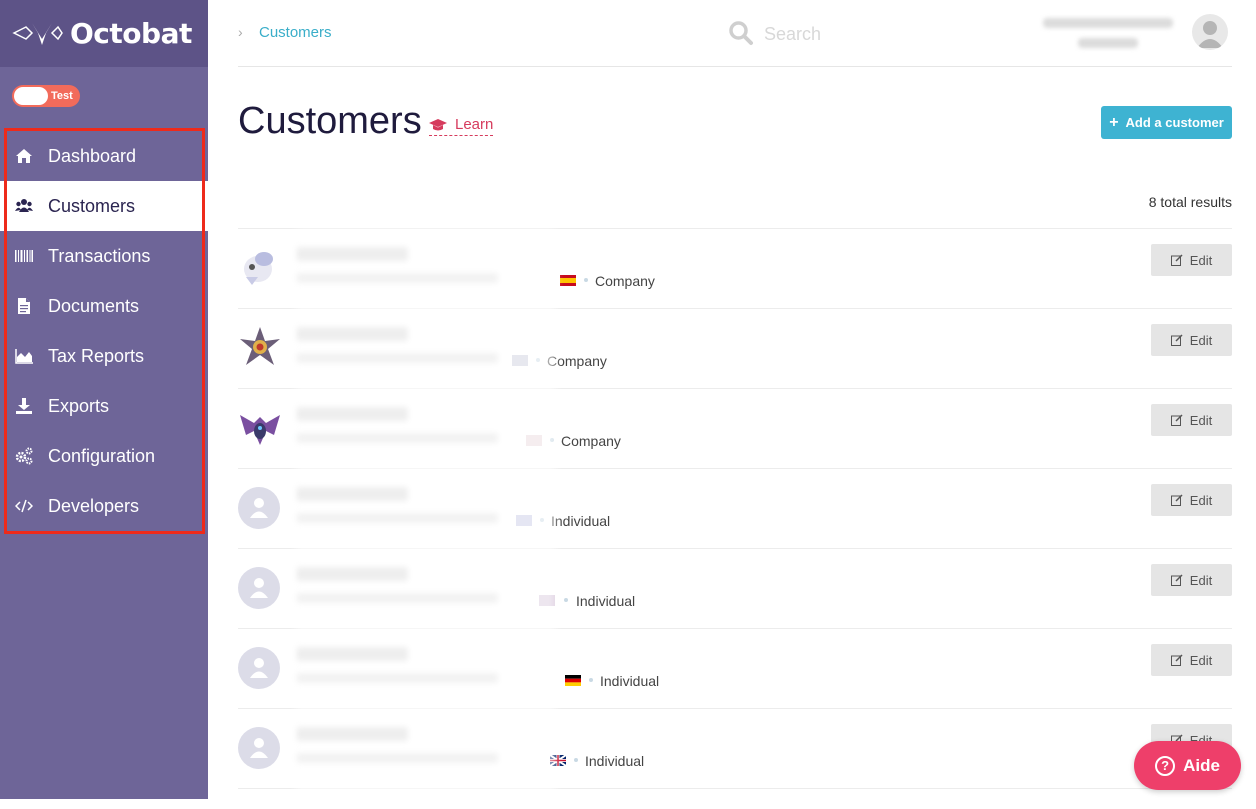  I want to click on logo-bar: Octobat, so click(104, 33).